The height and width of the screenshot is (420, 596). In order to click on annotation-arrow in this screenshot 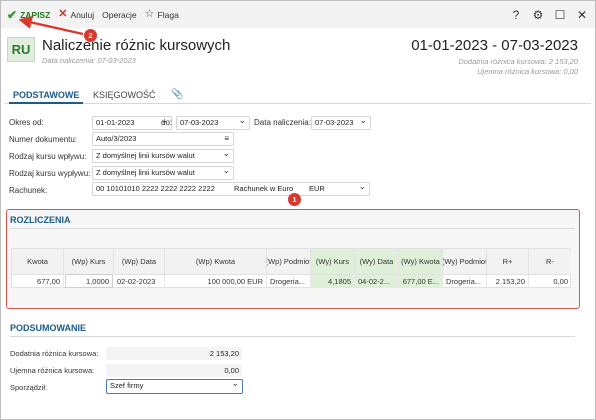, I will do `click(51, 26)`.